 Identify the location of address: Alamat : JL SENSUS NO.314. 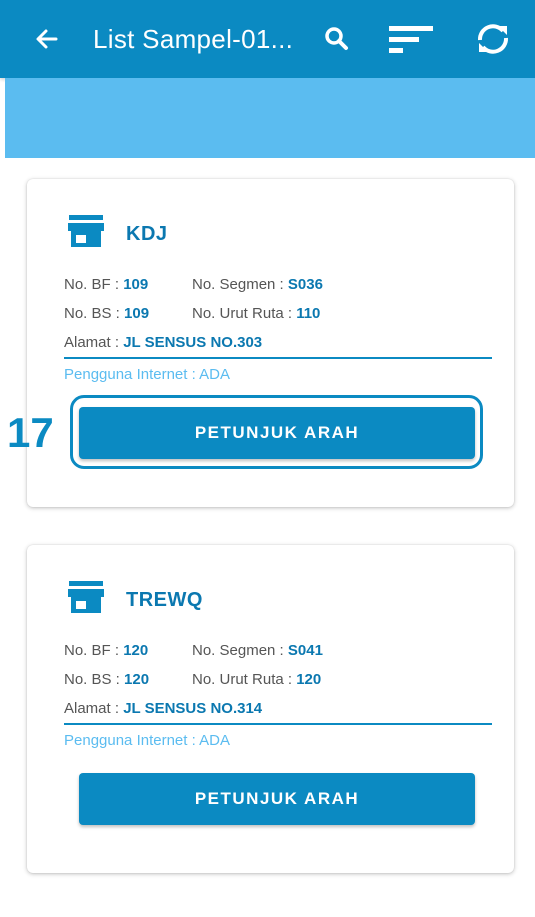
(163, 708).